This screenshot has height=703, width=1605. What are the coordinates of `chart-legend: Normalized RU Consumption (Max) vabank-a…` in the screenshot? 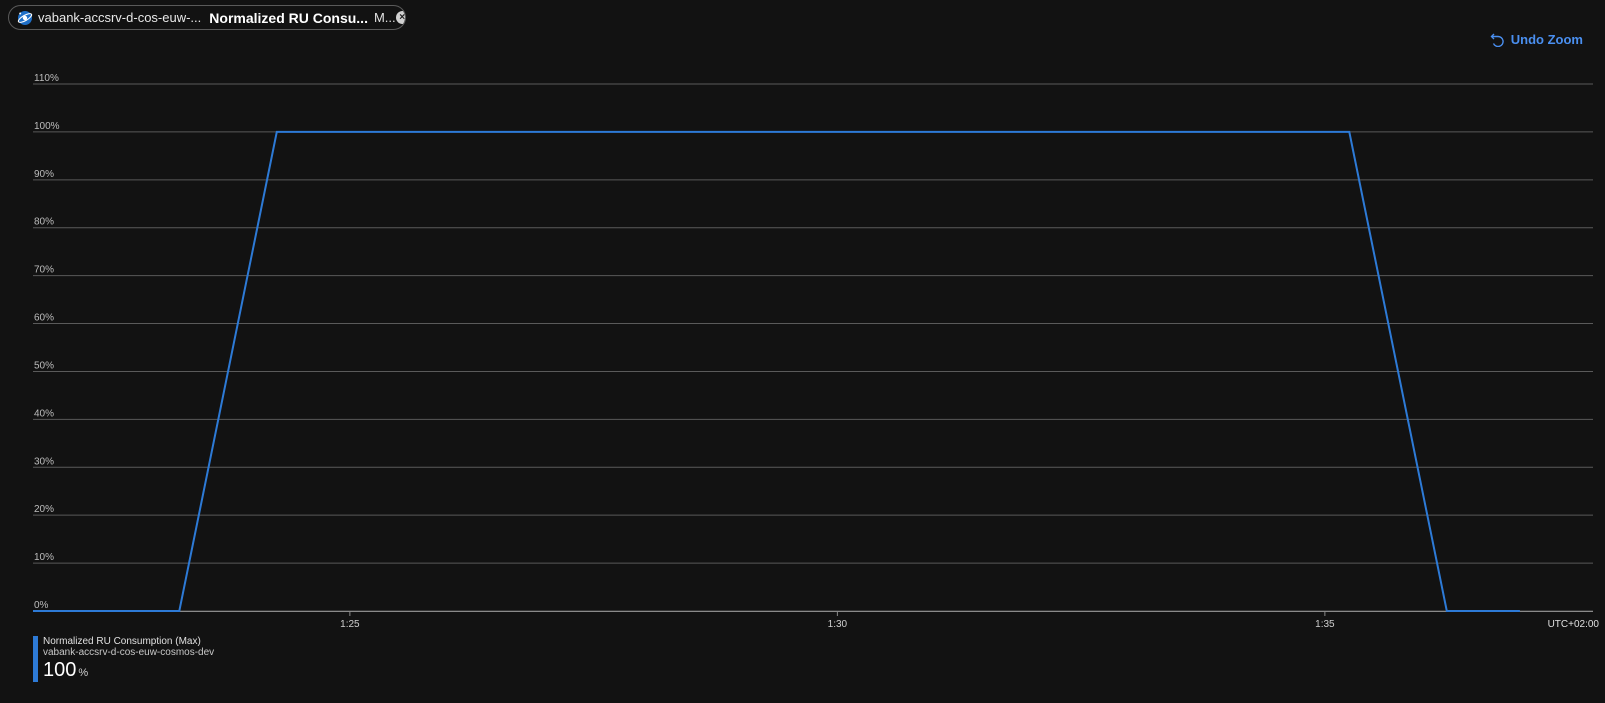 It's located at (123, 659).